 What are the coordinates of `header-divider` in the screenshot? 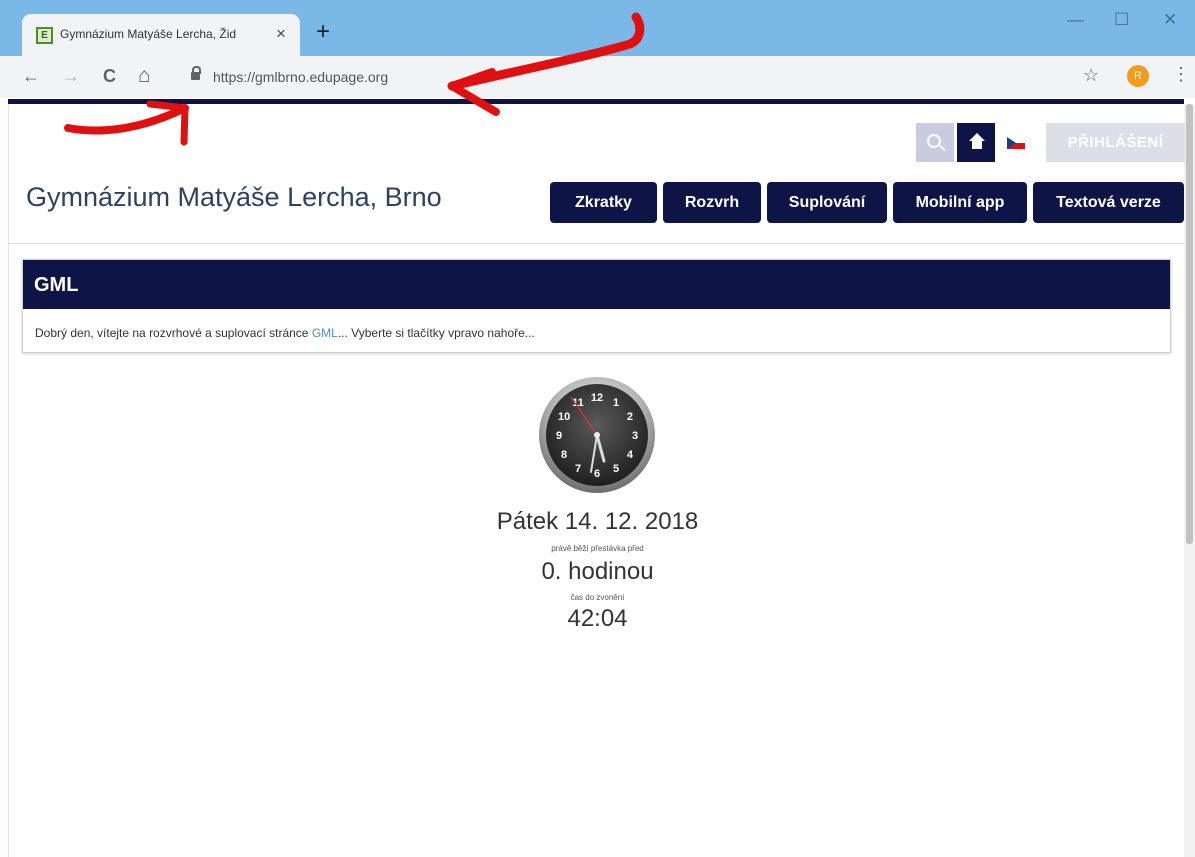 It's located at (596, 243).